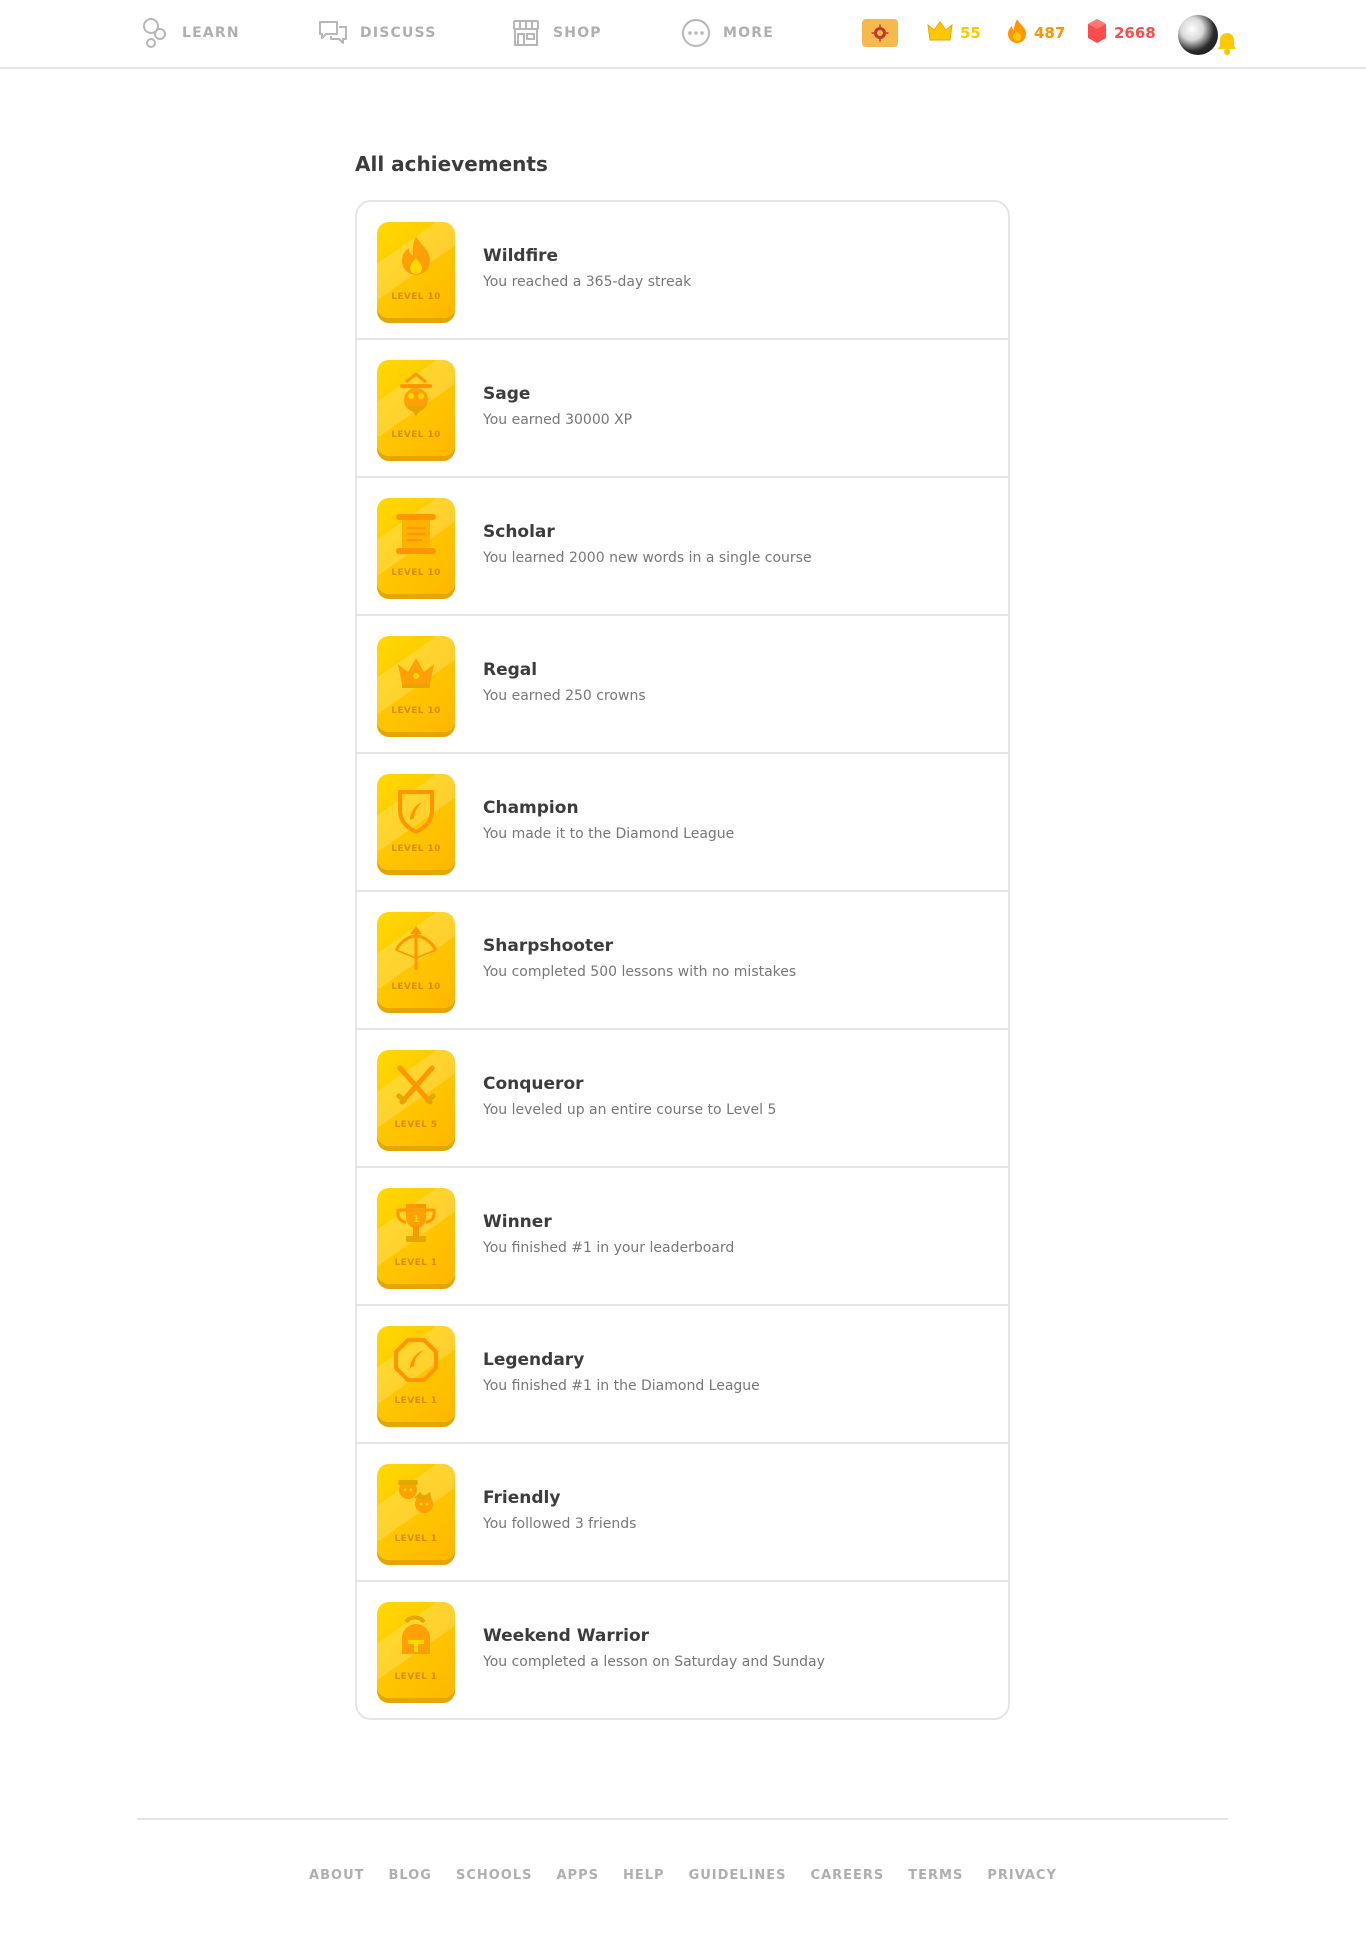 Image resolution: width=1366 pixels, height=1936 pixels. Describe the element at coordinates (507, 394) in the screenshot. I see `achievement-title: Sage` at that location.